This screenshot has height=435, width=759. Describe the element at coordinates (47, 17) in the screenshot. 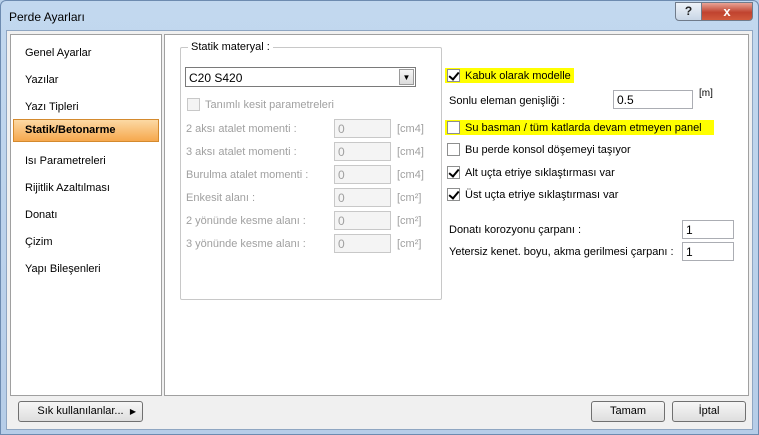

I see `window-title: Perde Ayarları` at that location.